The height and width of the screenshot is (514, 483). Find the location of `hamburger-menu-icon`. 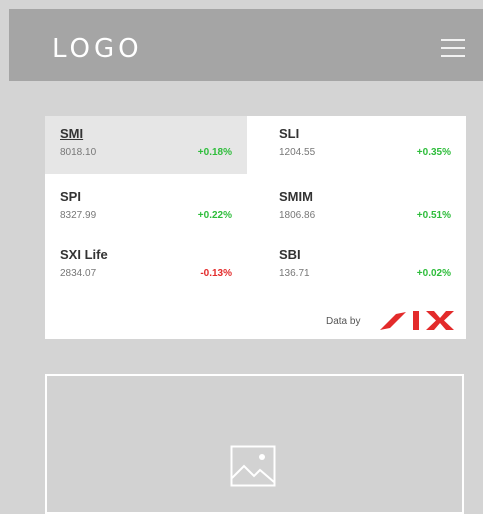

hamburger-menu-icon is located at coordinates (453, 48).